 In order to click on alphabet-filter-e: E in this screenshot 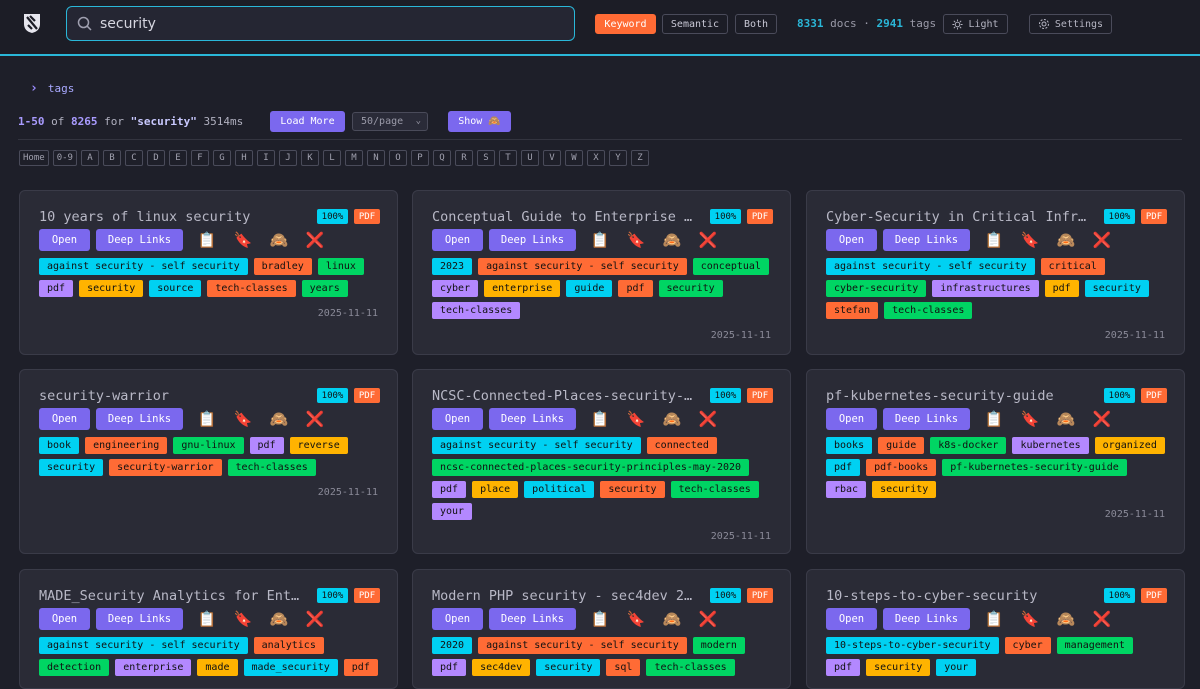, I will do `click(177, 158)`.